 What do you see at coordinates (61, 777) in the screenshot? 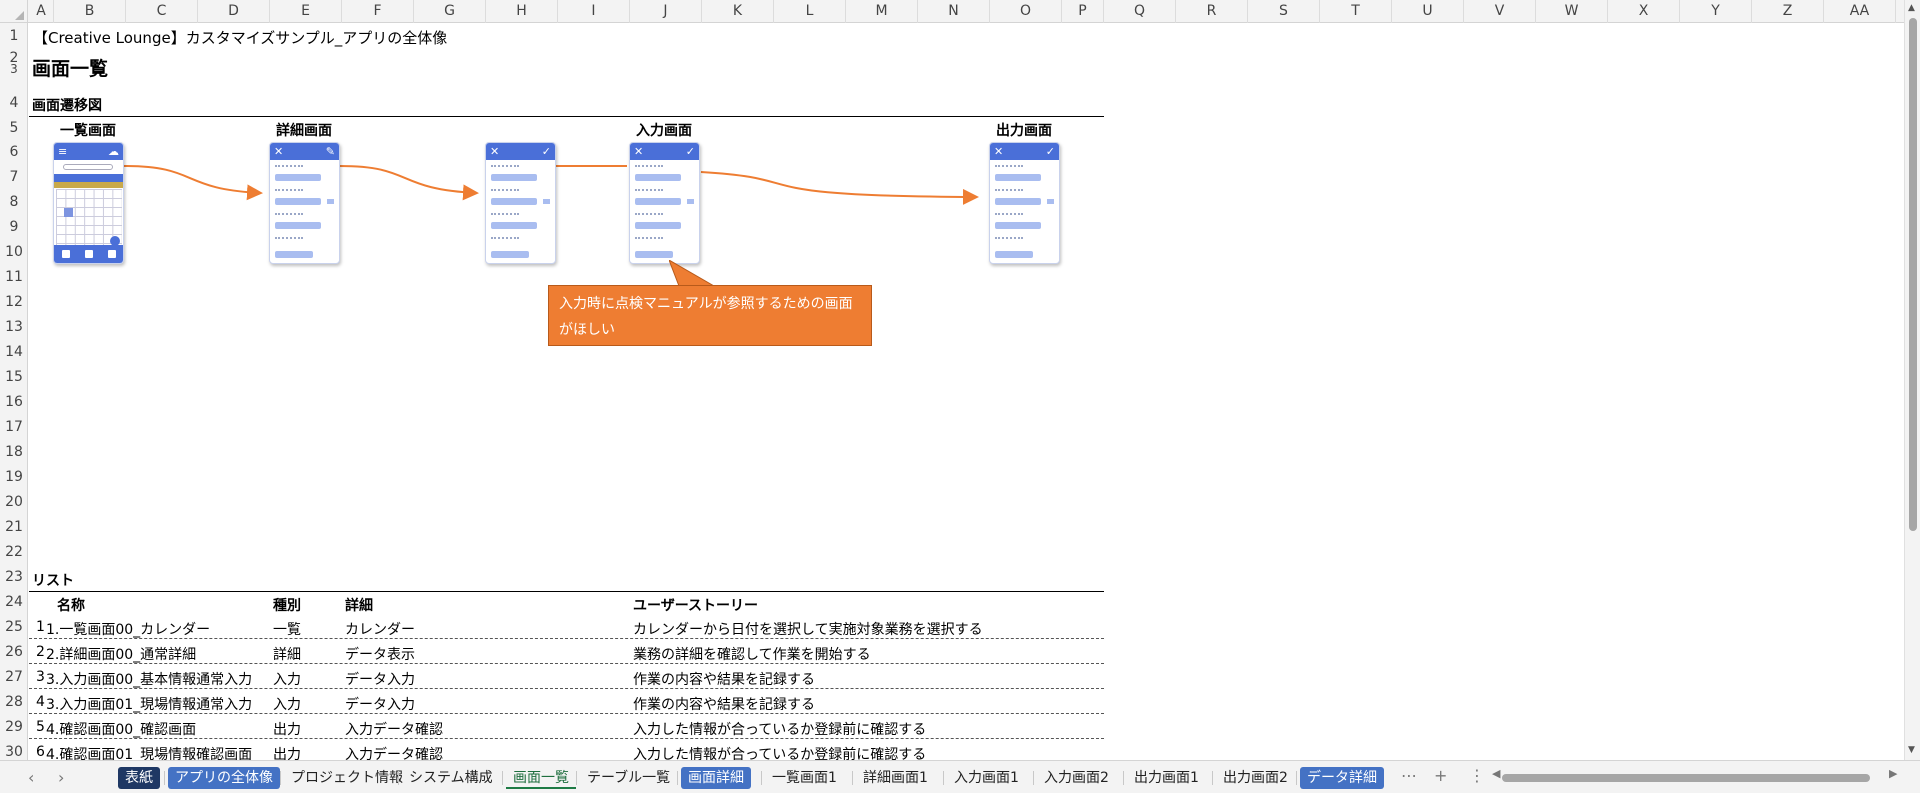
I see `tab-next-icon: ›` at bounding box center [61, 777].